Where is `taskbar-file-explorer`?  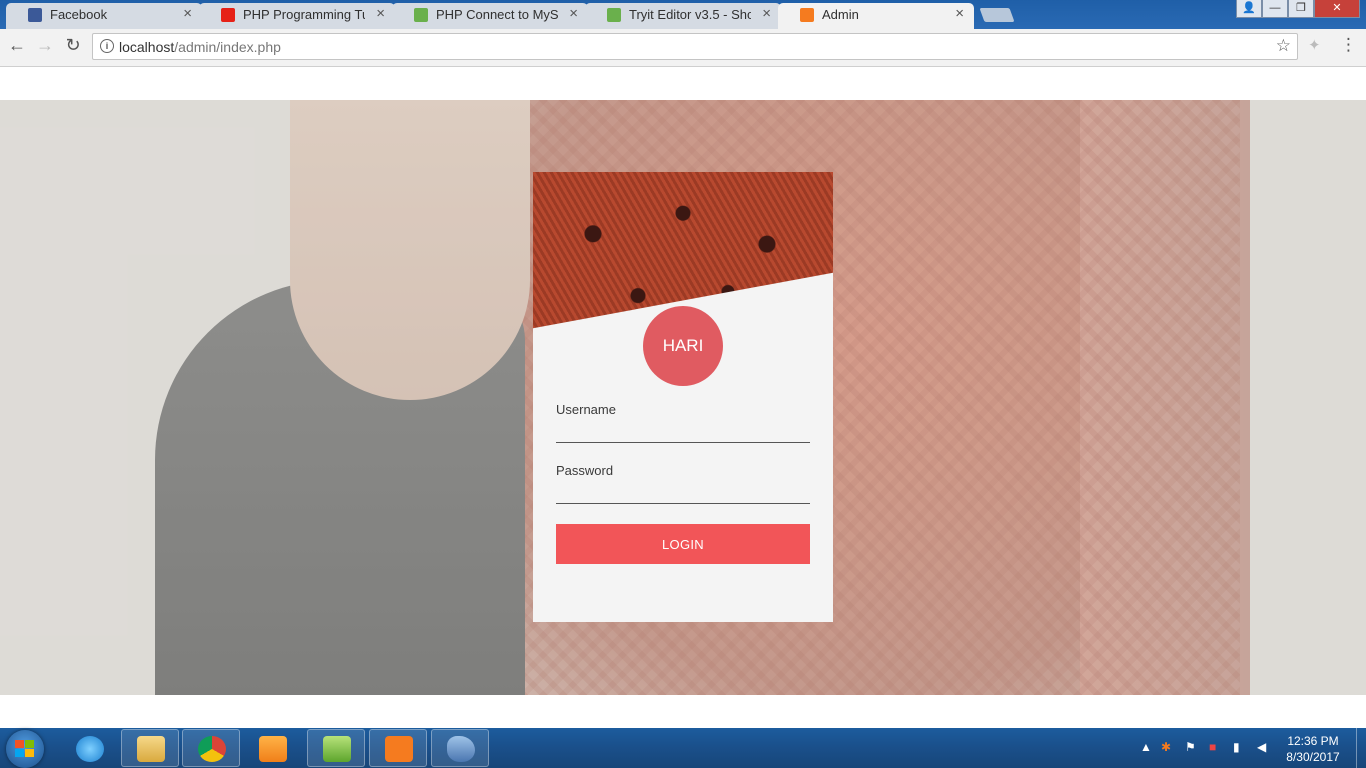
taskbar-file-explorer is located at coordinates (150, 748).